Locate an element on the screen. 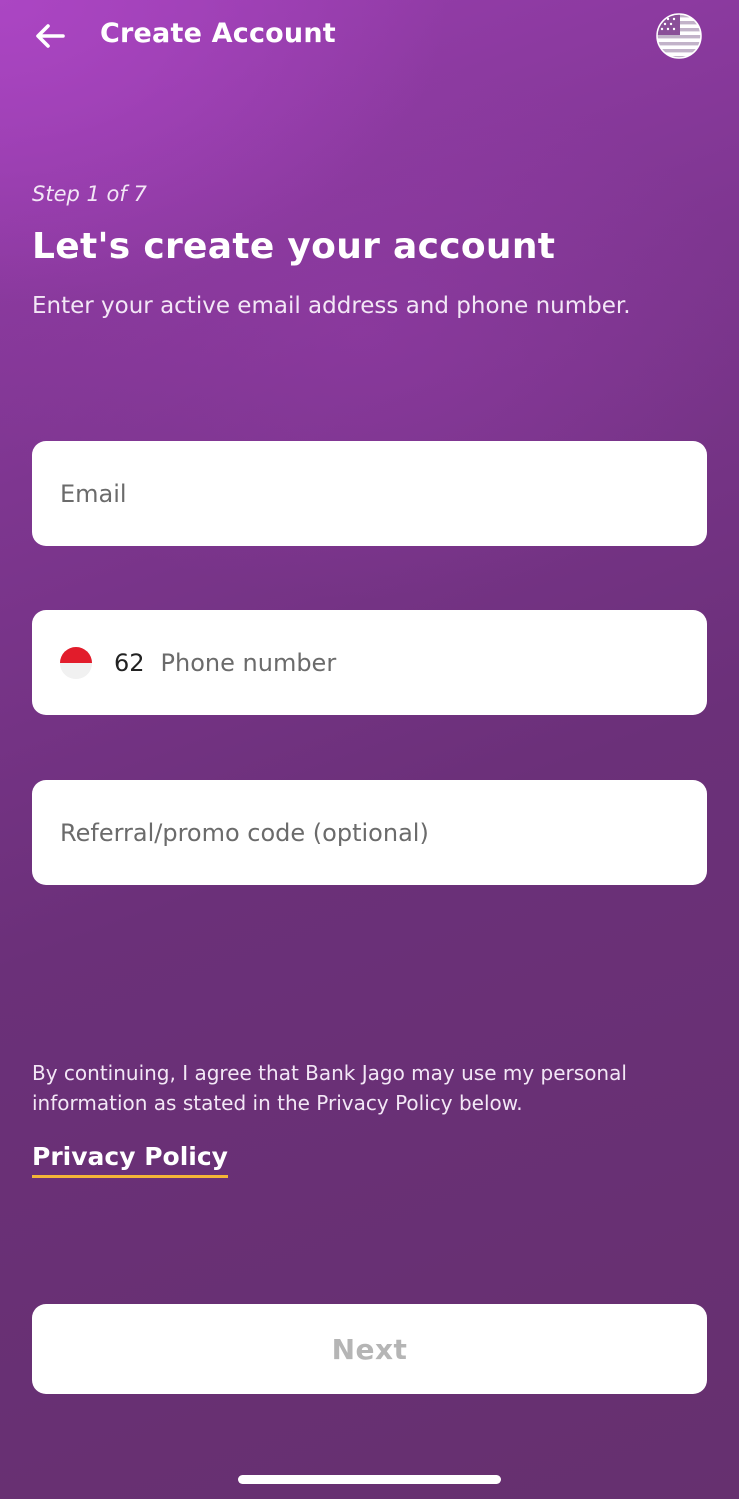  email-input is located at coordinates (369, 493).